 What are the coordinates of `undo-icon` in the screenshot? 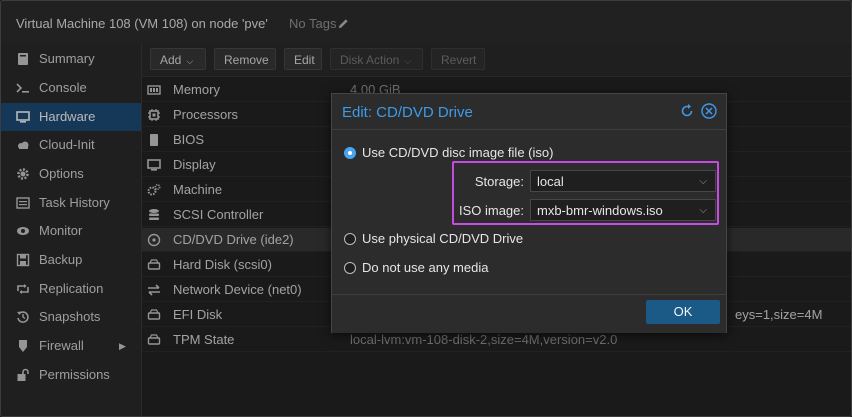 It's located at (687, 111).